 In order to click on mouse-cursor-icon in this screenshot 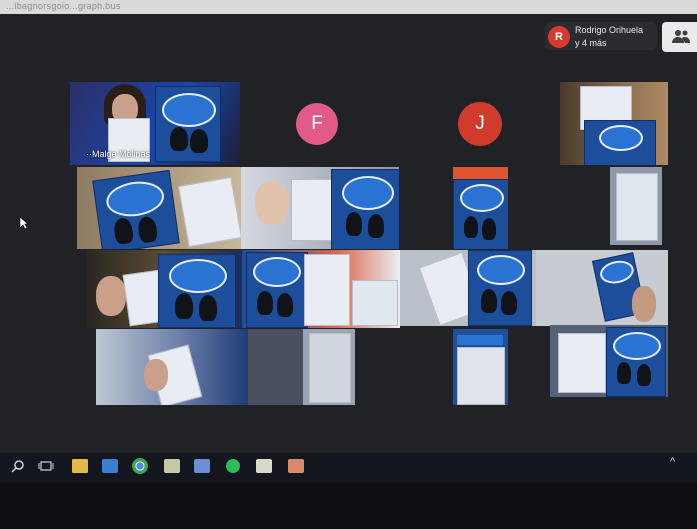, I will do `click(24, 223)`.